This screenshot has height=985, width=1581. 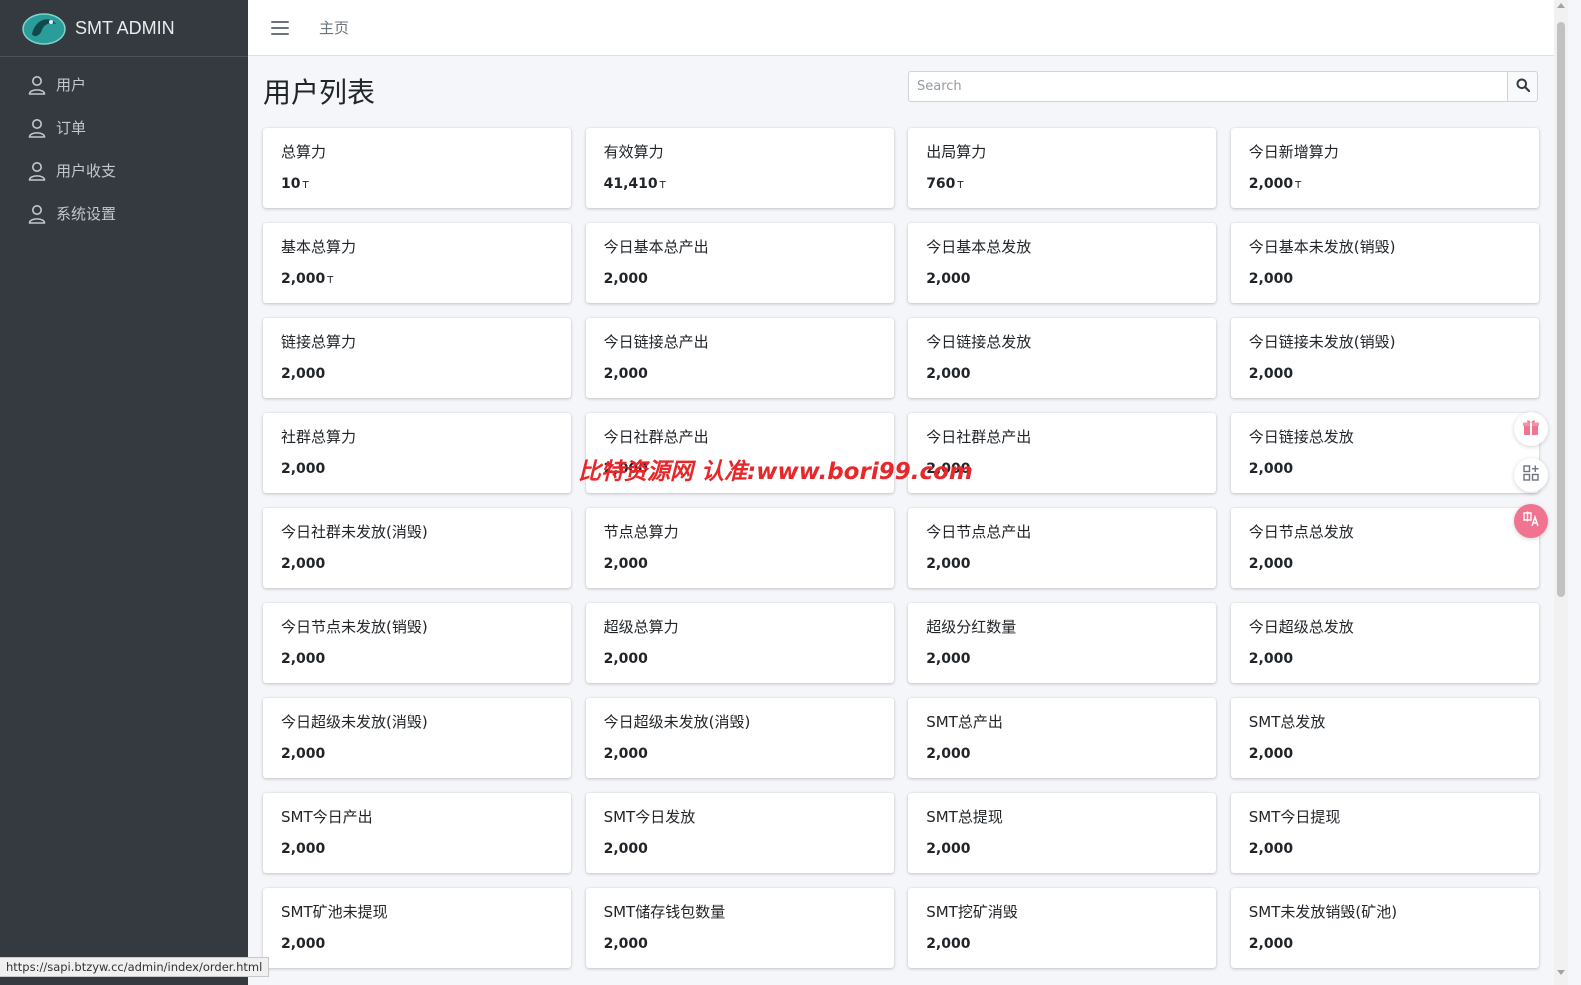 I want to click on stat-card: 今日超级总发放 2,000, so click(x=1384, y=643).